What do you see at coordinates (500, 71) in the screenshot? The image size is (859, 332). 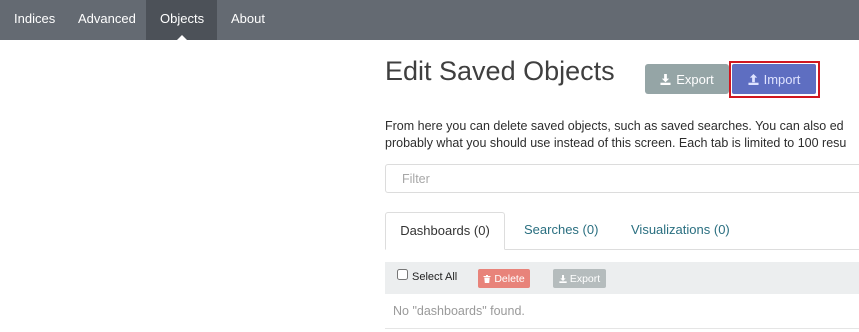 I see `page-title: Edit Saved Objects` at bounding box center [500, 71].